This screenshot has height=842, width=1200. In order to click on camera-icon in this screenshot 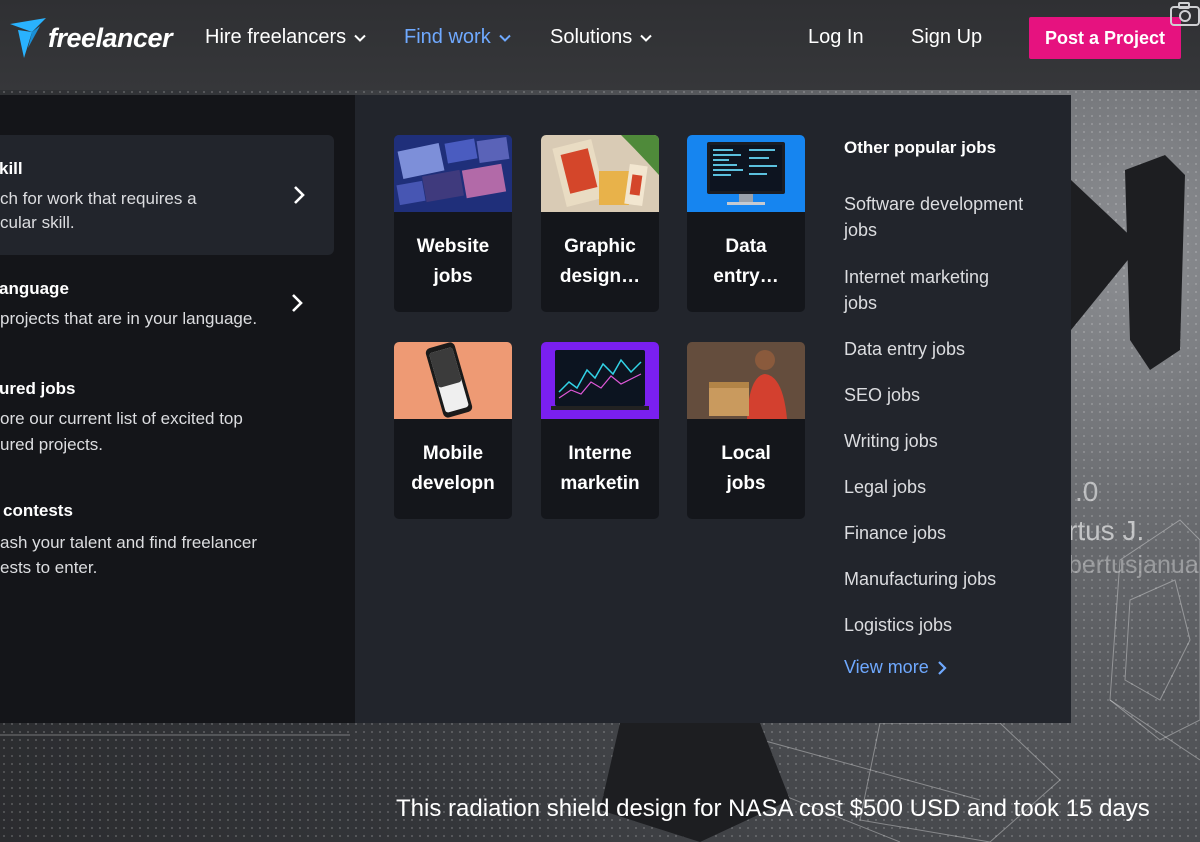, I will do `click(1184, 13)`.